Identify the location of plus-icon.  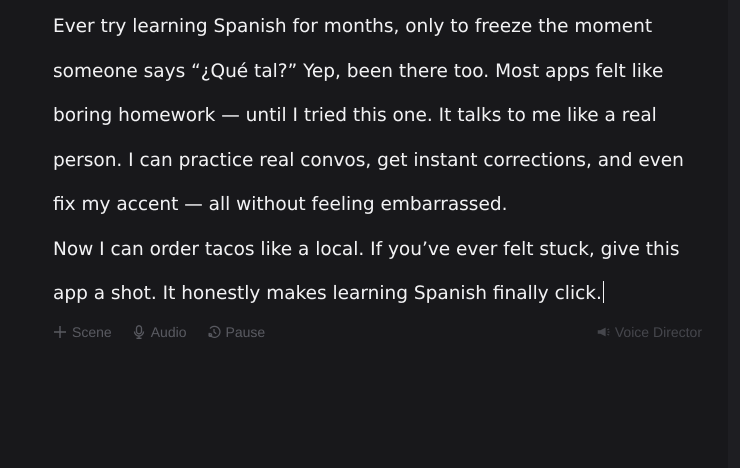
(60, 331).